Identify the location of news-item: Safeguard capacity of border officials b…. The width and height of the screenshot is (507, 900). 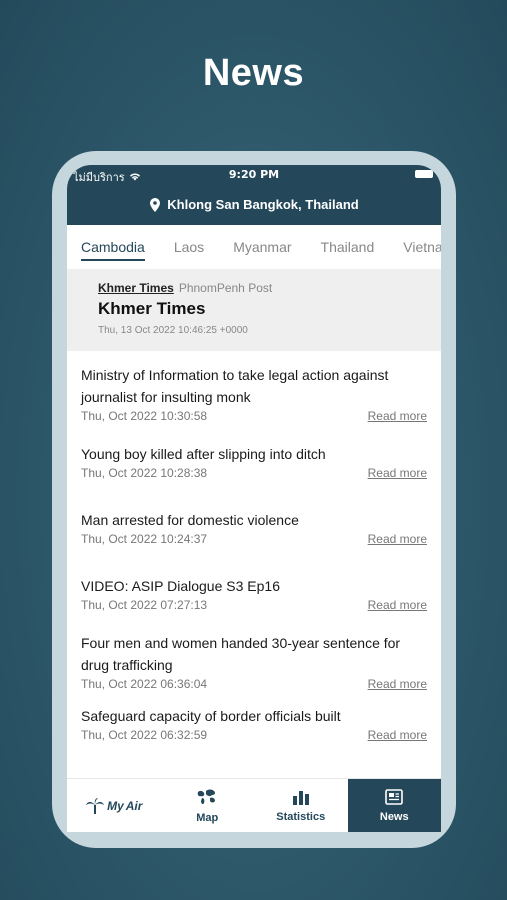
(254, 727).